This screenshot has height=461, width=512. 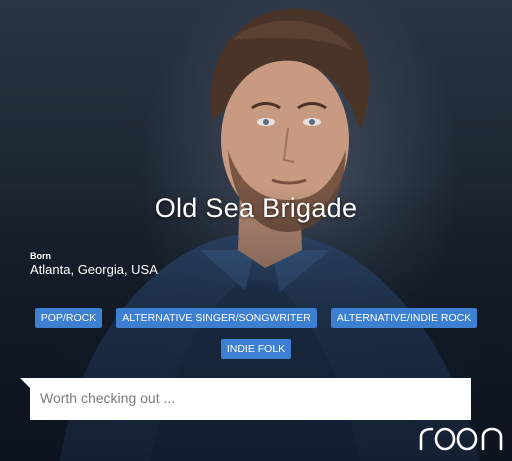 I want to click on roon-logo, so click(x=461, y=439).